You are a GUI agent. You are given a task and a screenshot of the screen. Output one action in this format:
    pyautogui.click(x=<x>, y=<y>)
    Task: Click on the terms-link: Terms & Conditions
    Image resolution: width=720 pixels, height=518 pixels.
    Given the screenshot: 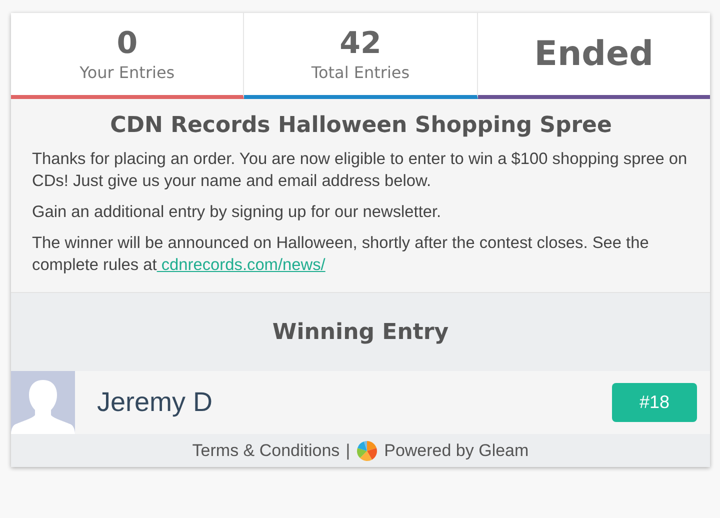 What is the action you would take?
    pyautogui.click(x=266, y=450)
    